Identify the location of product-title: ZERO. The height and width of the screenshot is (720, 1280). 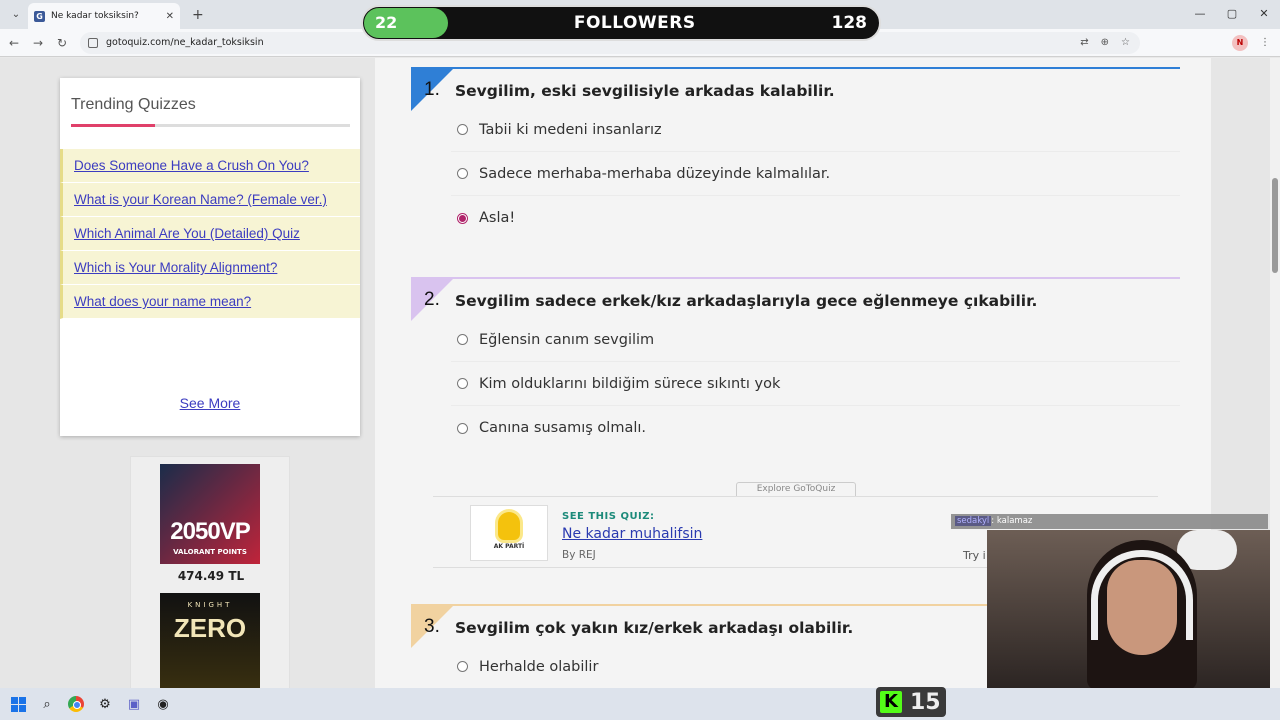
(210, 628).